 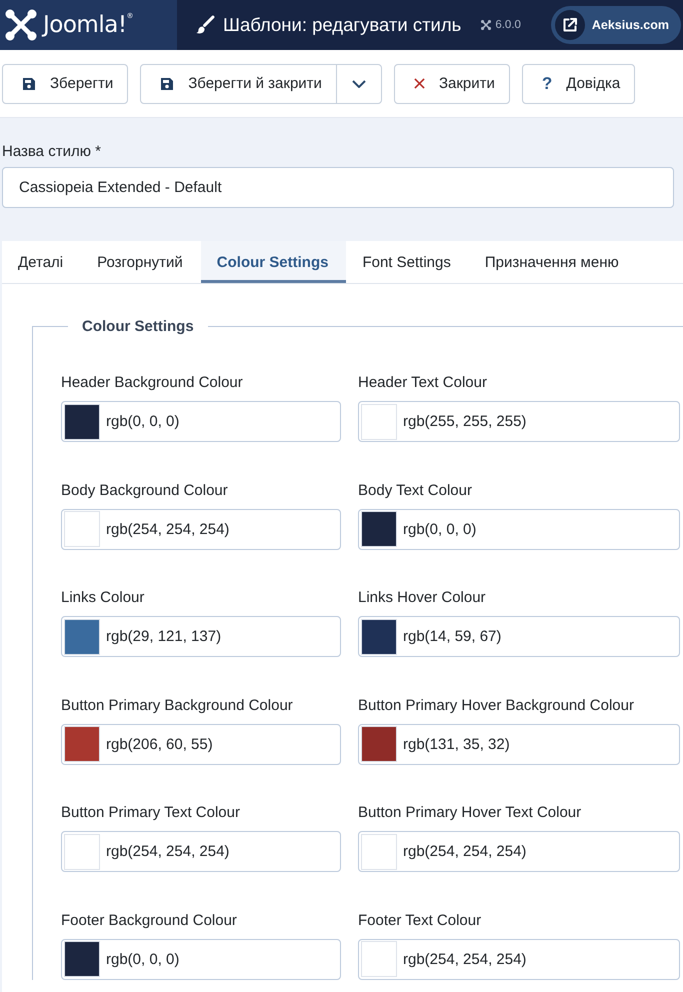 I want to click on version-label: 6.0.0, so click(x=508, y=25).